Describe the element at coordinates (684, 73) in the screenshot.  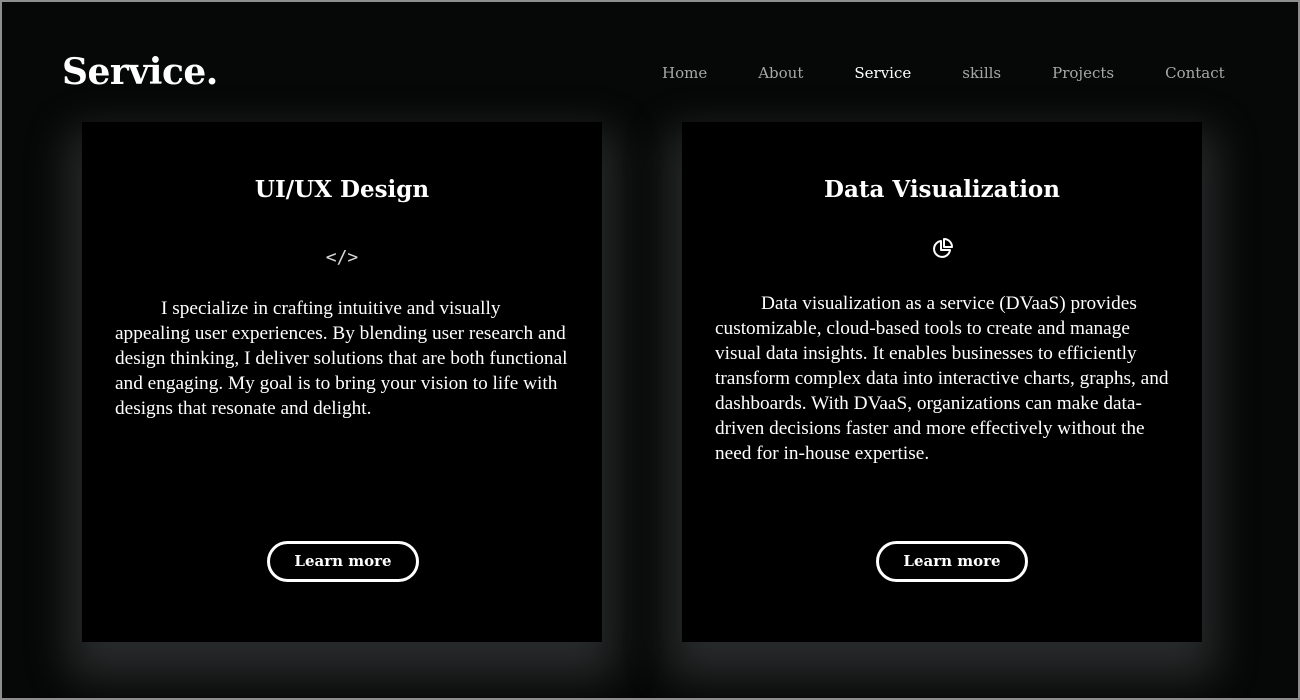
I see `nav-home: Home` at that location.